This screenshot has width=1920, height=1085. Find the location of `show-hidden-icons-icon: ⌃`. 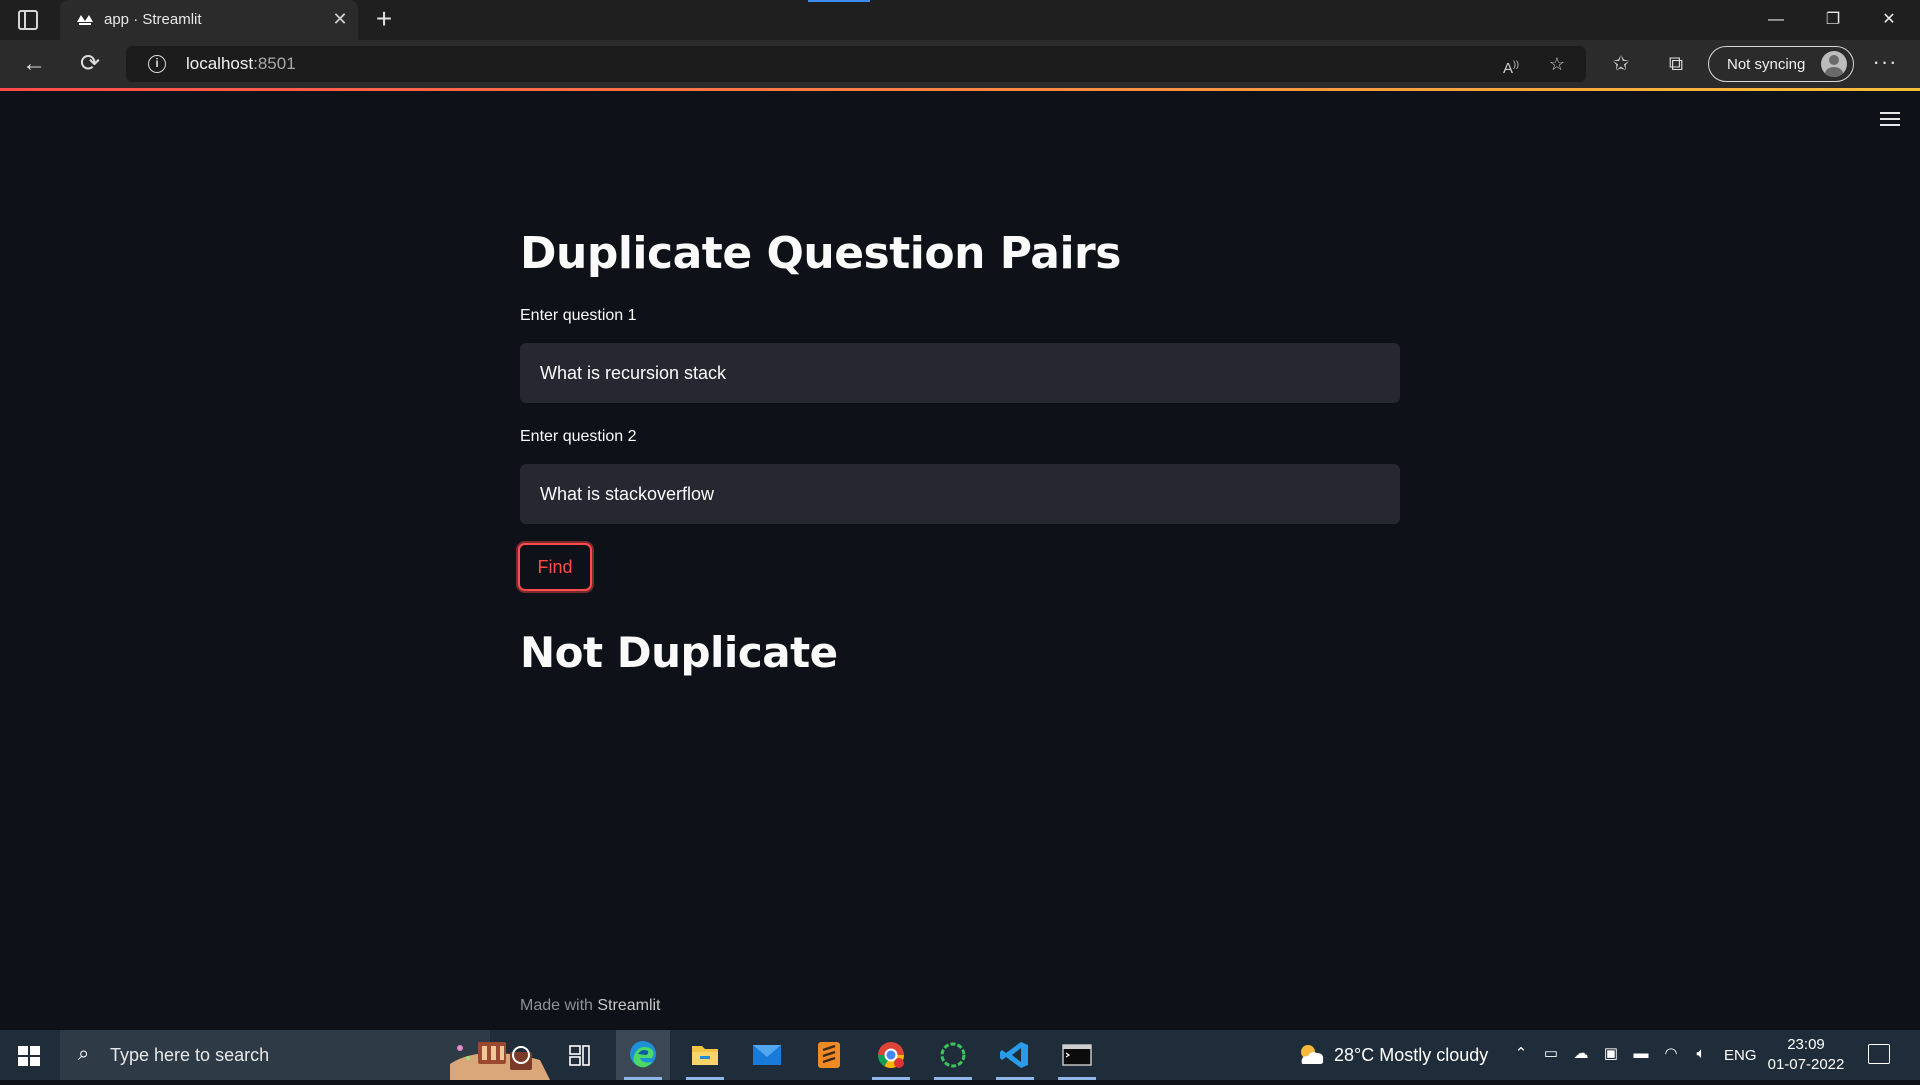

show-hidden-icons-icon: ⌃ is located at coordinates (1521, 1054).